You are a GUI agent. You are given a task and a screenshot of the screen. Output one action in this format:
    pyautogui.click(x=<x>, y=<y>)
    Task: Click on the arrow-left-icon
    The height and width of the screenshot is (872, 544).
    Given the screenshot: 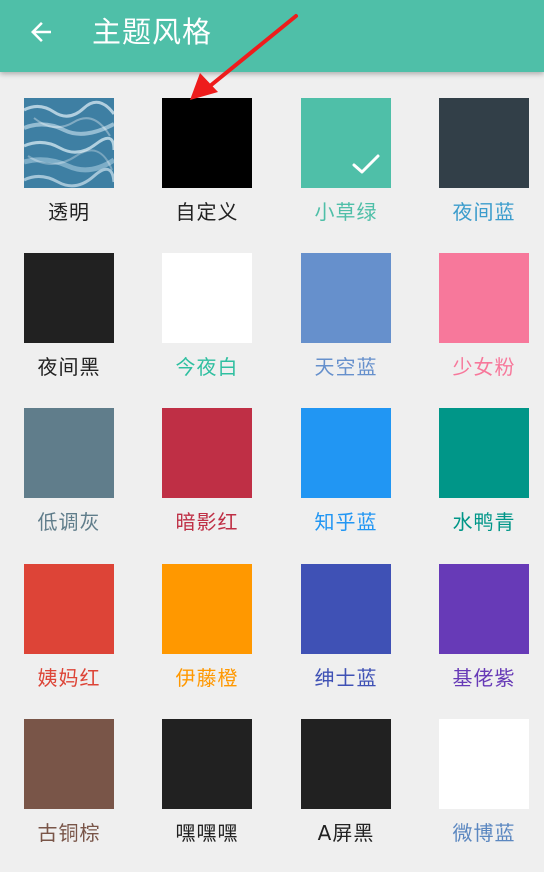 What is the action you would take?
    pyautogui.click(x=41, y=32)
    